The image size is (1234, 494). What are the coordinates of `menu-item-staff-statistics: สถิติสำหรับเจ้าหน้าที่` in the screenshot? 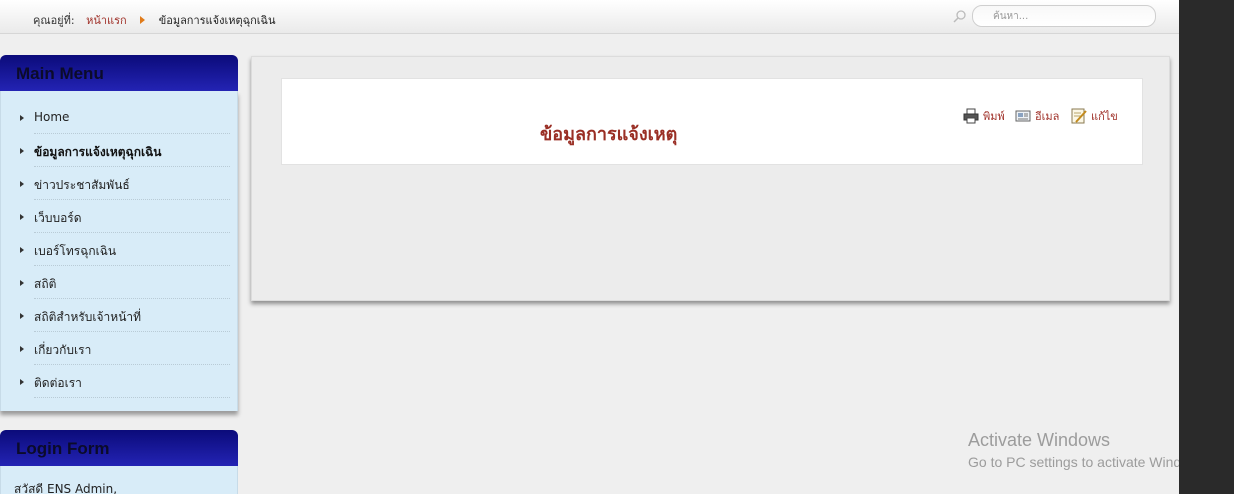 It's located at (125, 315).